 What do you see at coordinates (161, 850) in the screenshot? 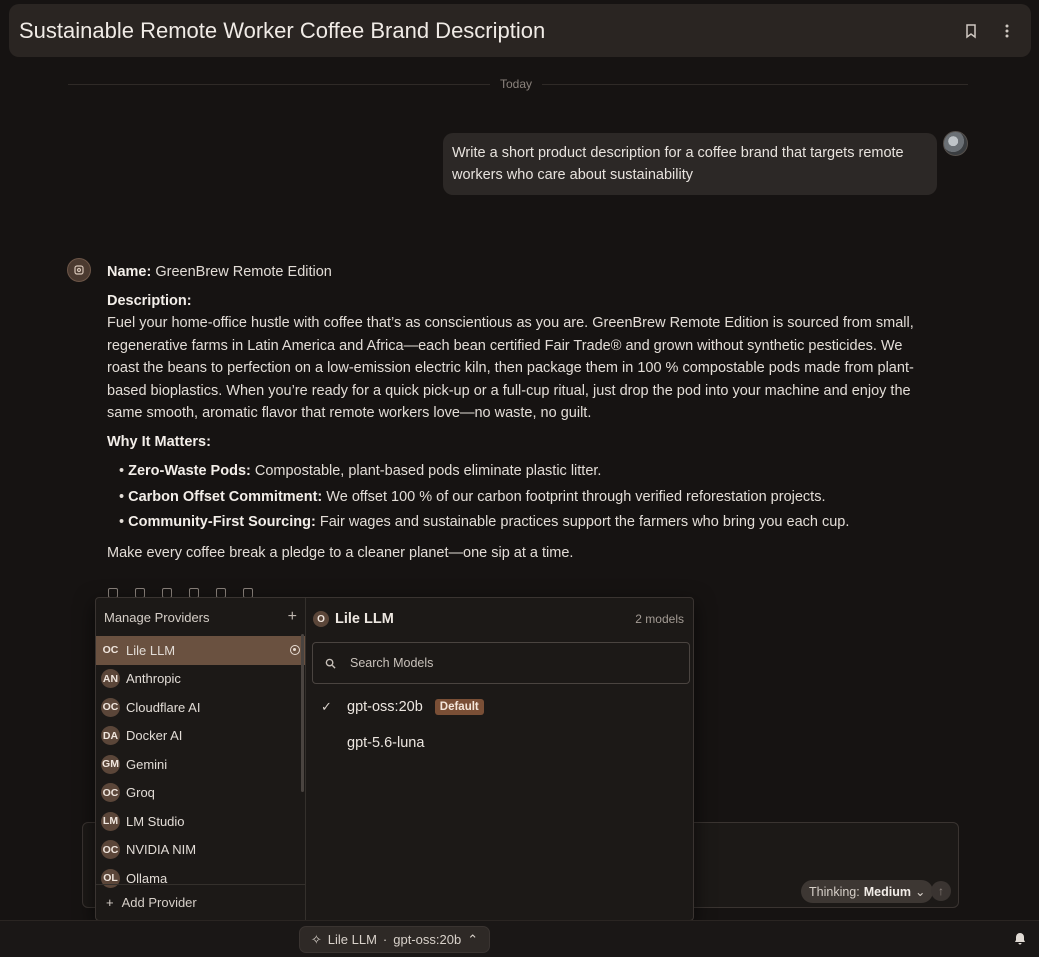
I see `provider-name: NVIDIA NIM` at bounding box center [161, 850].